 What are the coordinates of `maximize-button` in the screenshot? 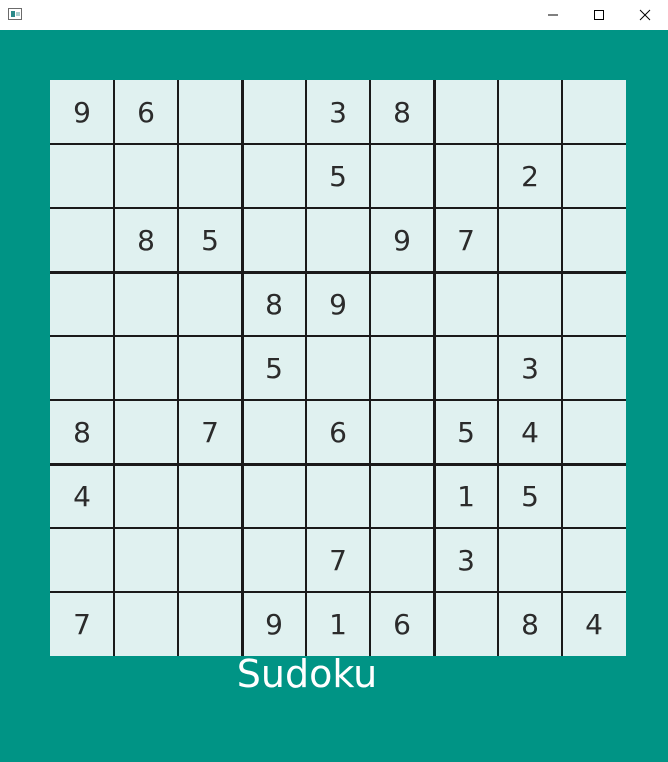 It's located at (599, 15).